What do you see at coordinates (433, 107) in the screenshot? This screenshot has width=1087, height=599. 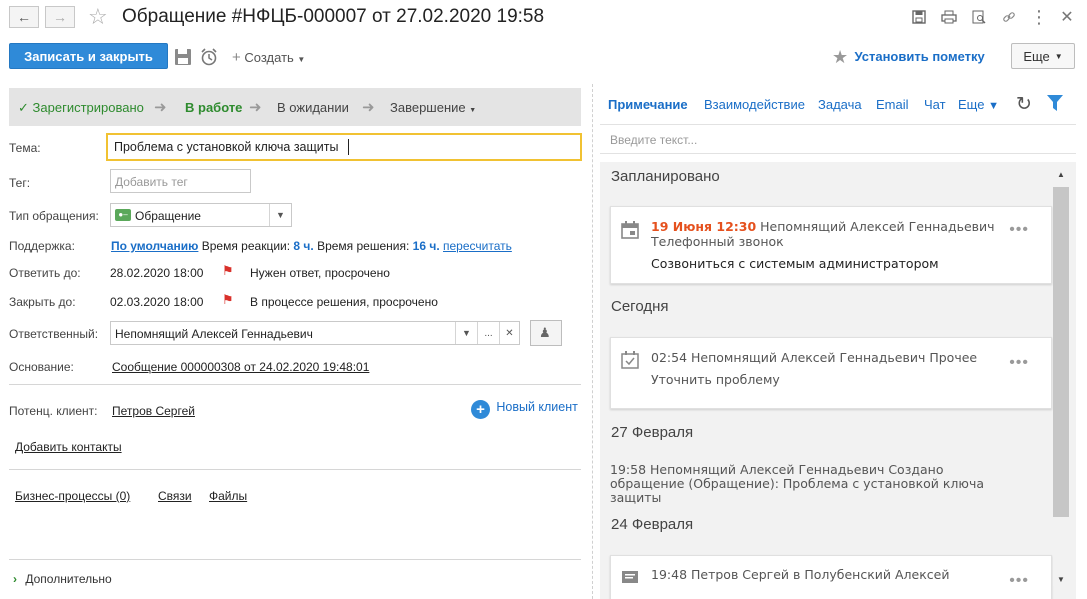 I see `status-step-completion: Завершение ▼` at bounding box center [433, 107].